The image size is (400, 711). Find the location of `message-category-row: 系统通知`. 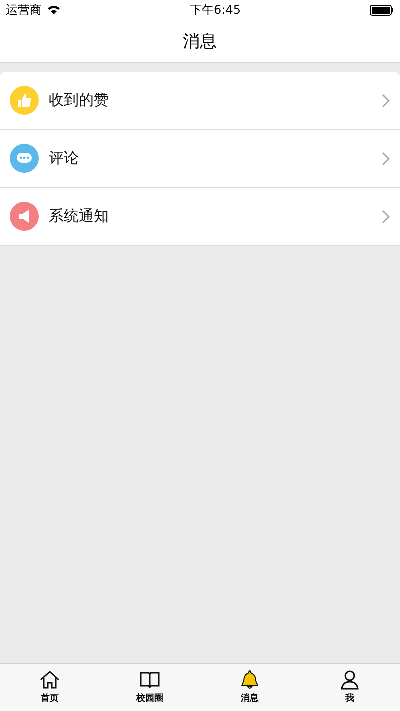

message-category-row: 系统通知 is located at coordinates (200, 217).